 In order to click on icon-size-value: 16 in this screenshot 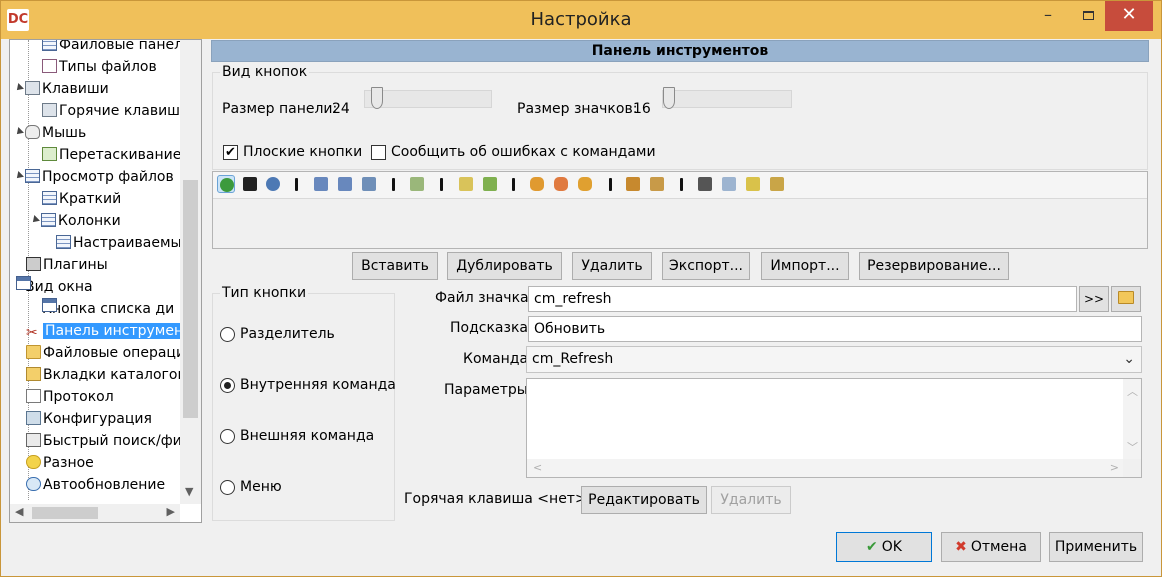, I will do `click(642, 109)`.